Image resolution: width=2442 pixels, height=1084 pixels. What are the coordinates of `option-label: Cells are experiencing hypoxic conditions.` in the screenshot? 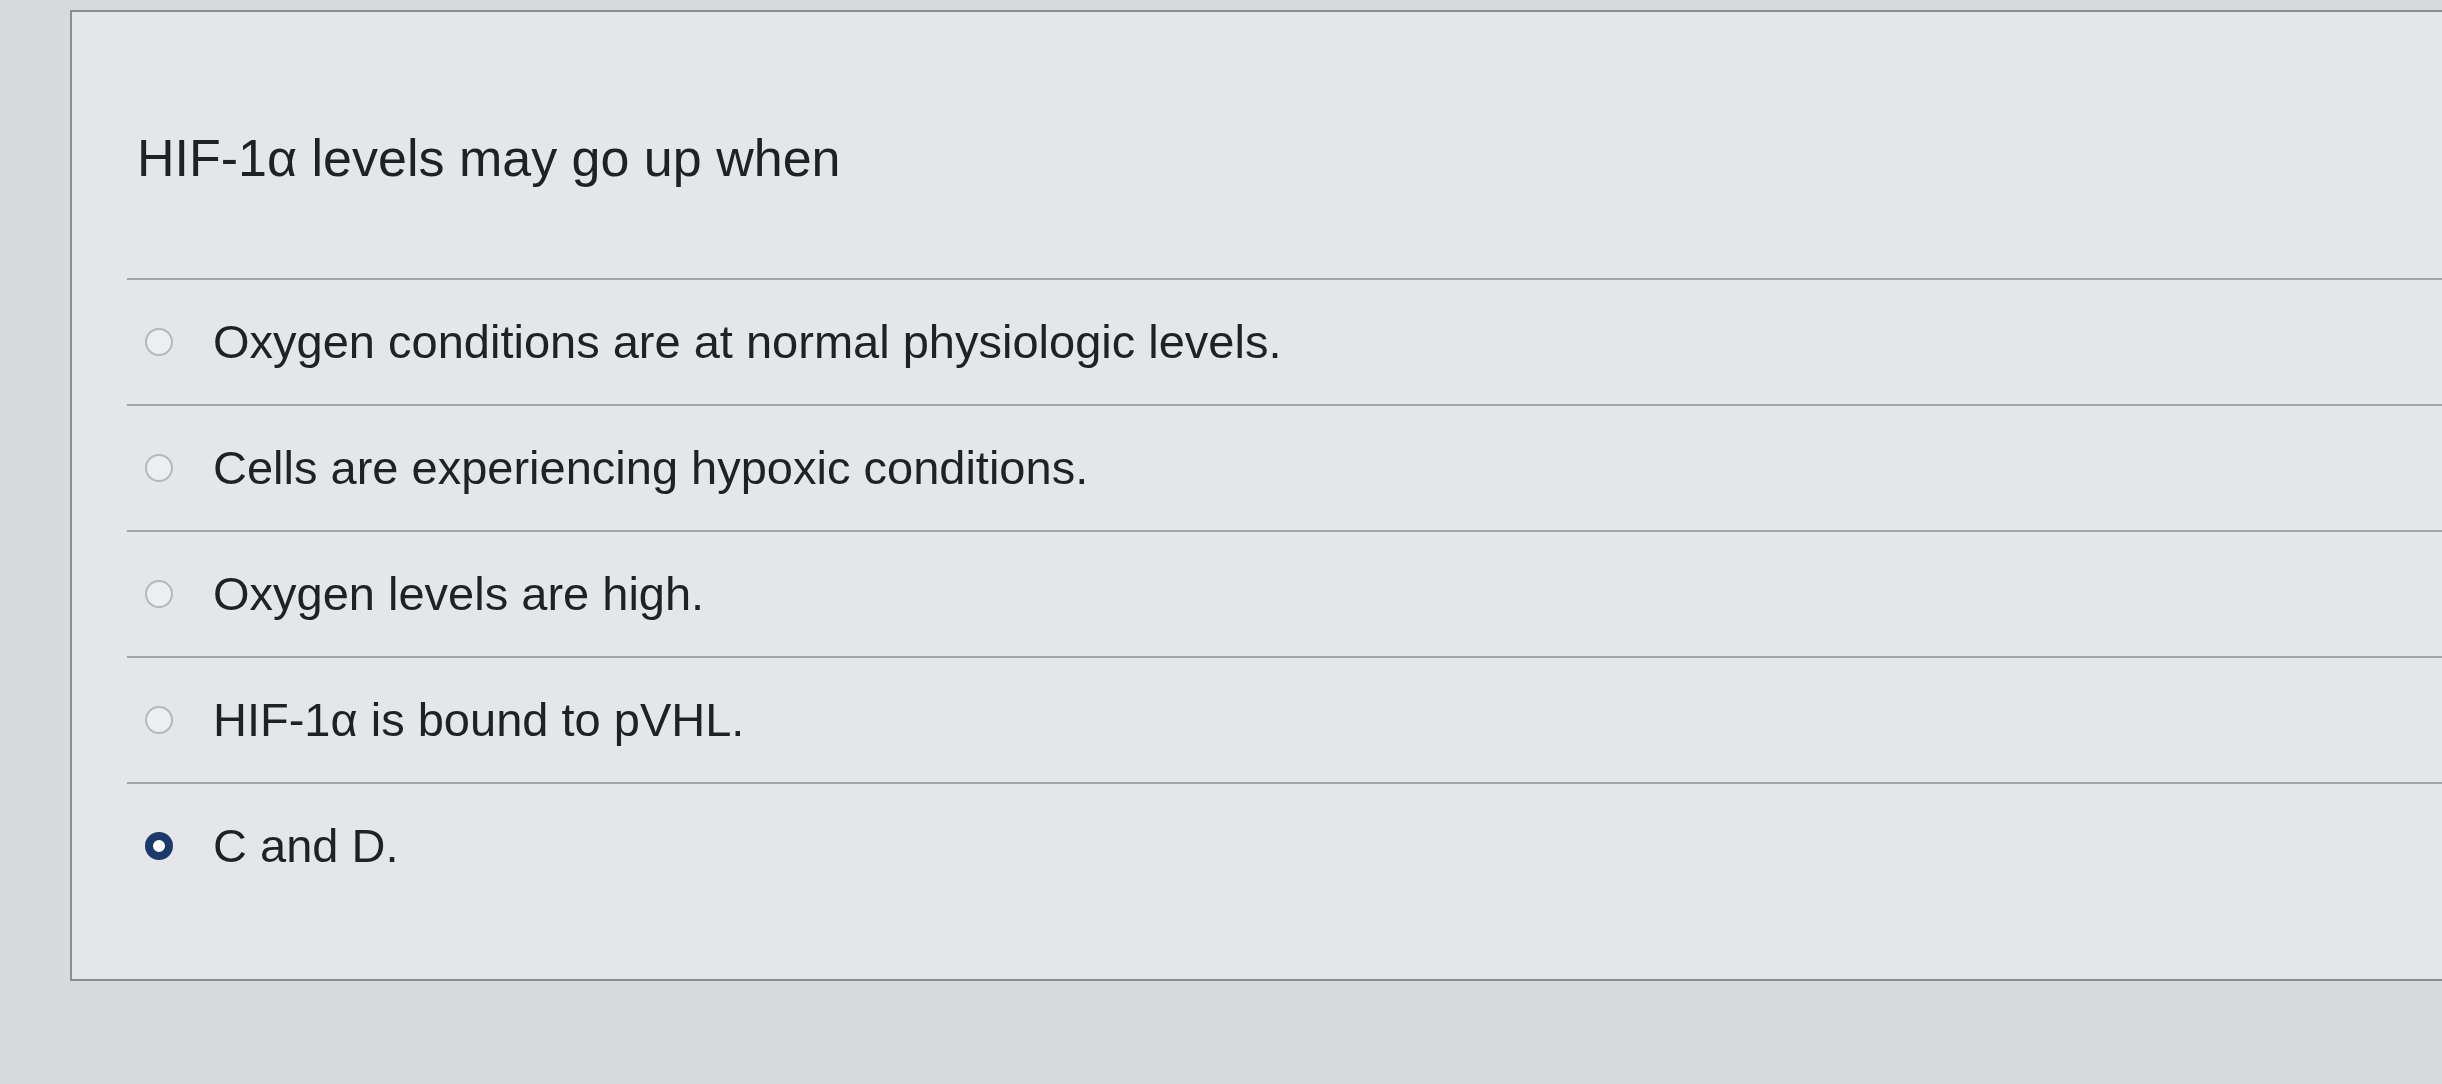 It's located at (651, 468).